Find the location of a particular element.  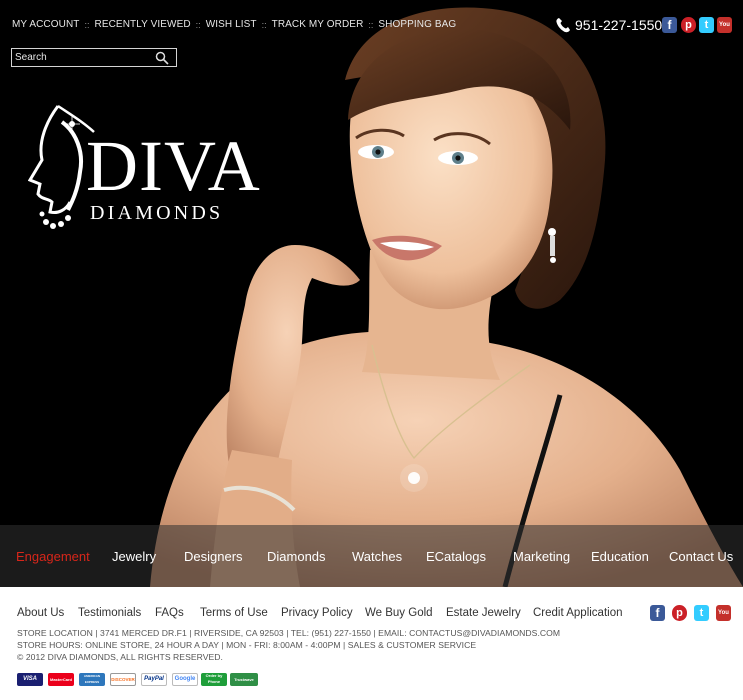

youtube-glyph: You is located at coordinates (724, 25).